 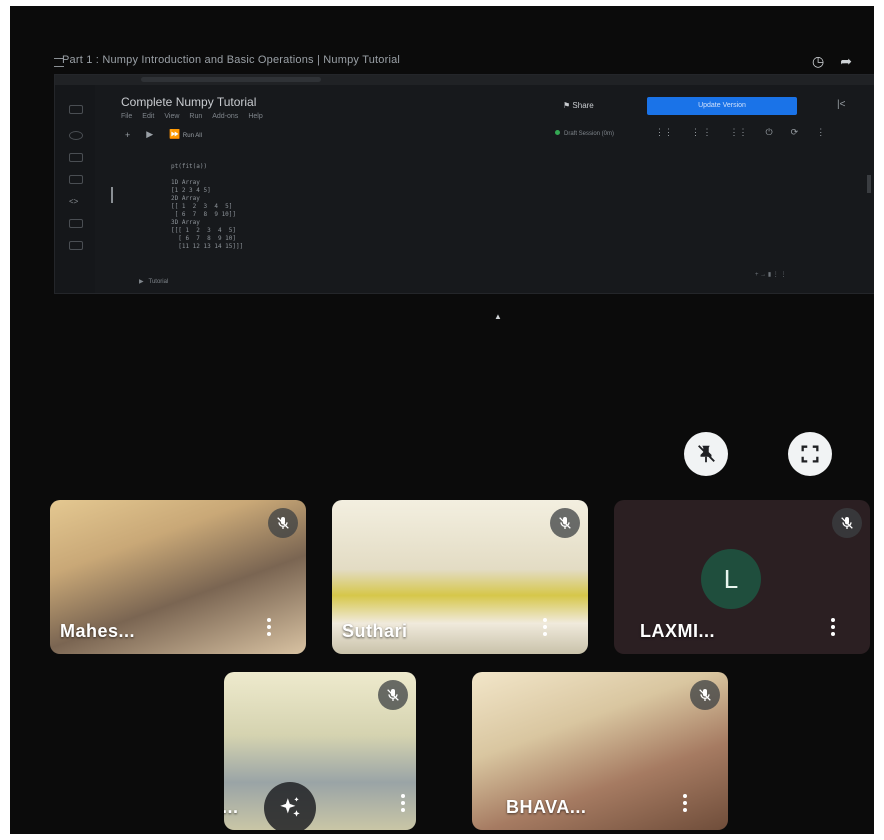 I want to click on collapsed-cell: ▶ Tutorial, so click(x=153, y=281).